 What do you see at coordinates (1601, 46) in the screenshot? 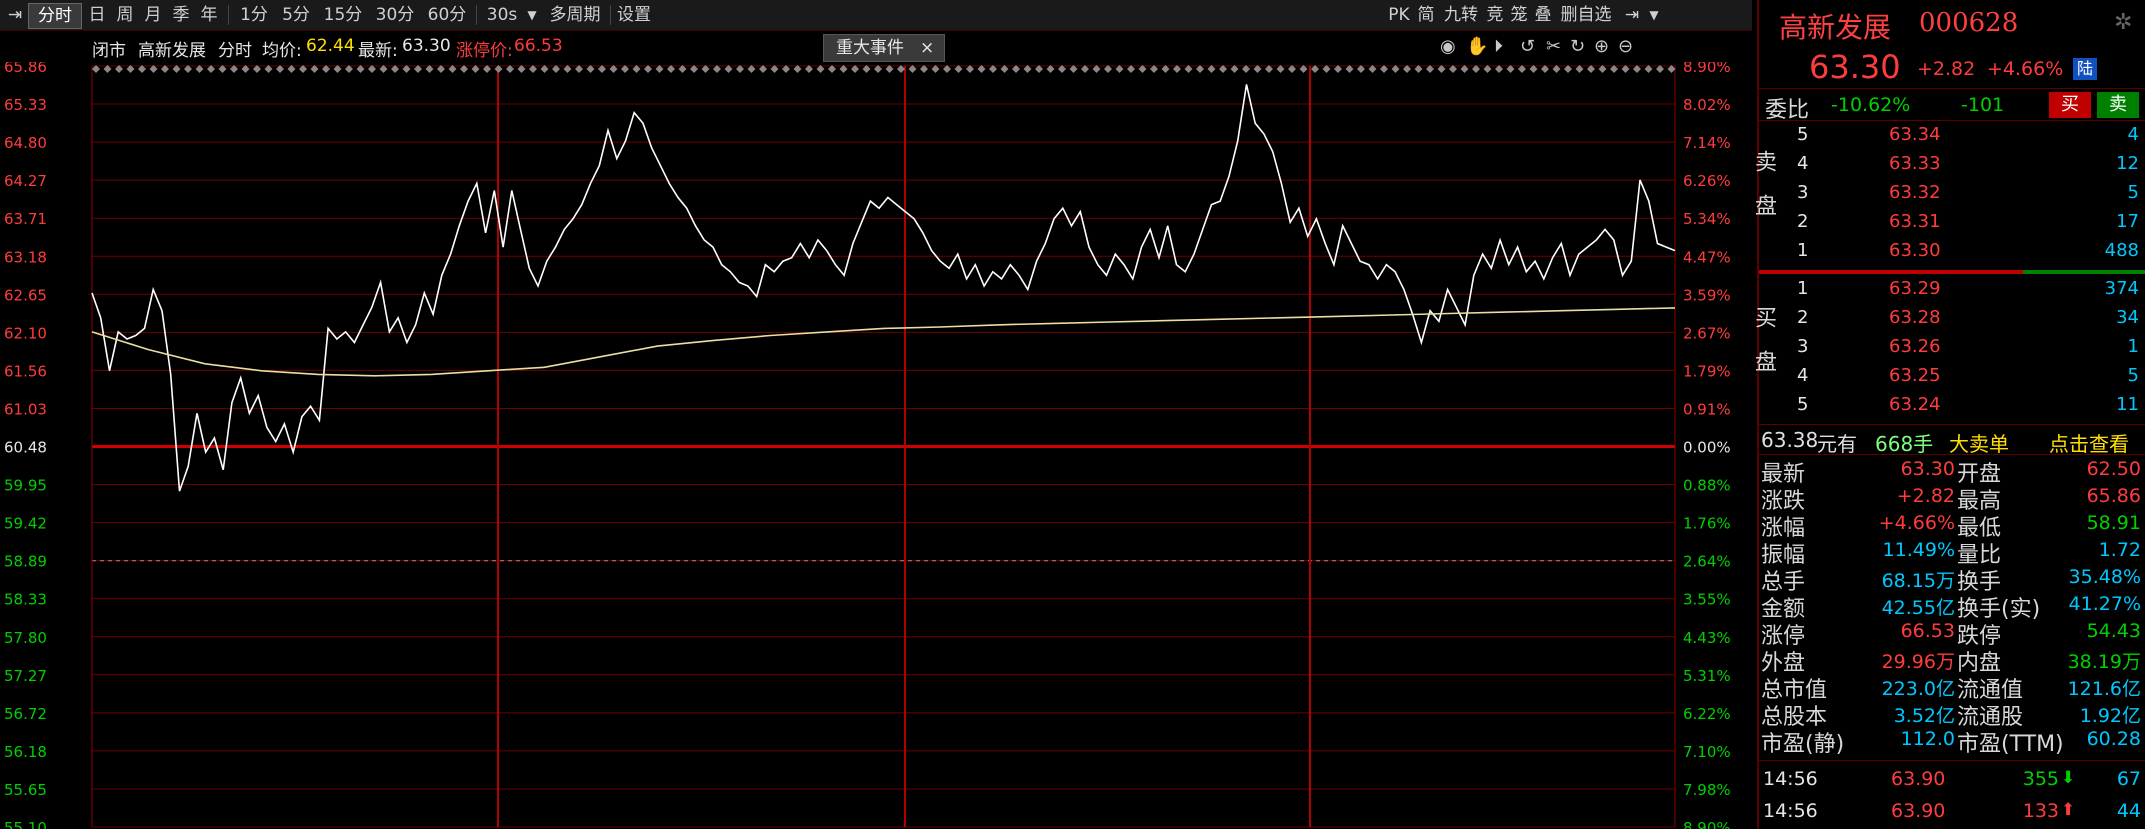
I see `zoom-in-icon: ⊕` at bounding box center [1601, 46].